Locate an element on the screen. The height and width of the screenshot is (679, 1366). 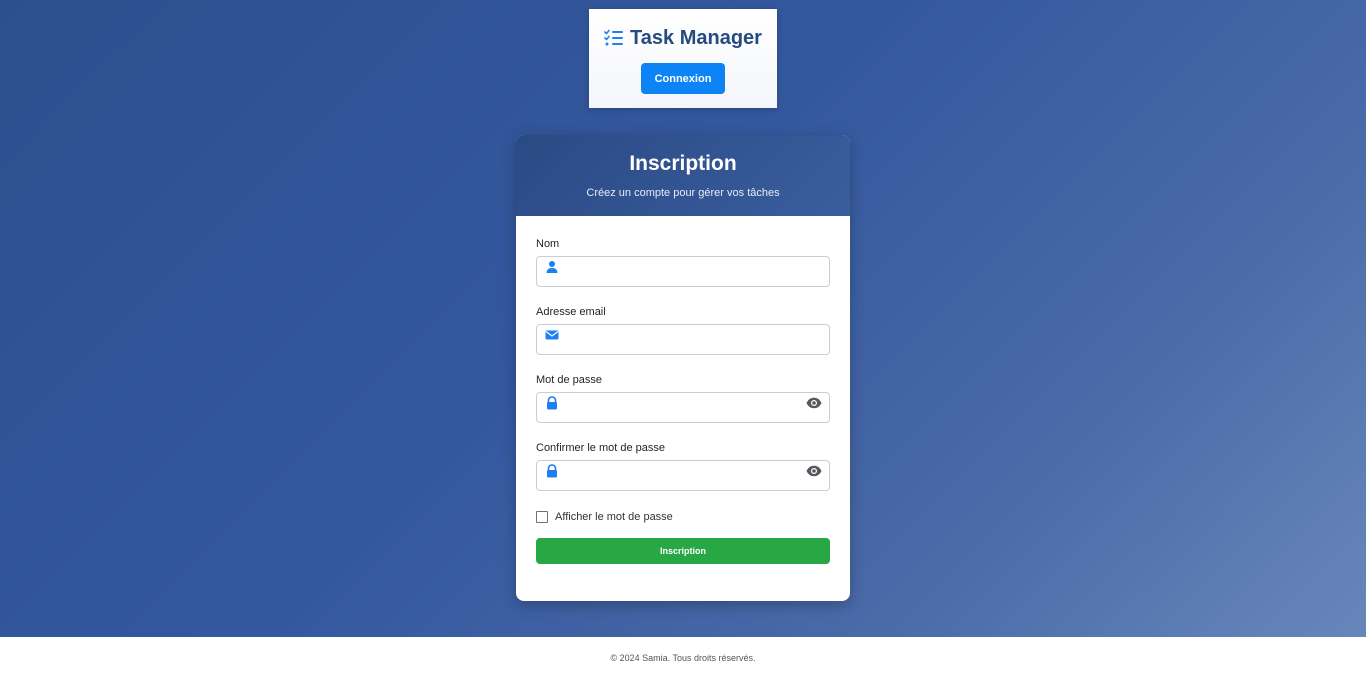
email-label: Adresse email is located at coordinates (571, 312).